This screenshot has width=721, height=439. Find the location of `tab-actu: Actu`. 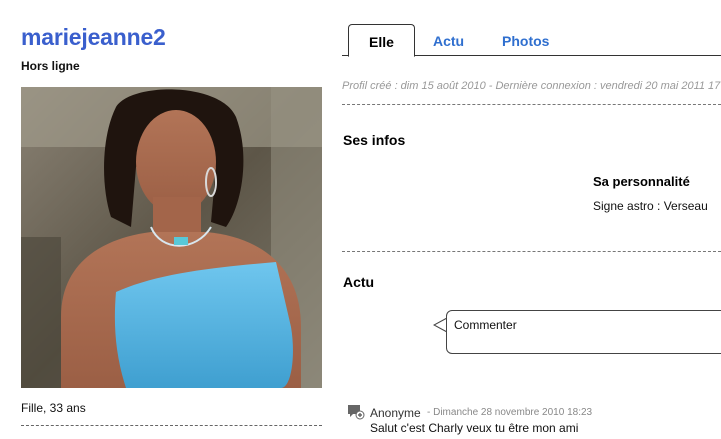

tab-actu: Actu is located at coordinates (448, 41).